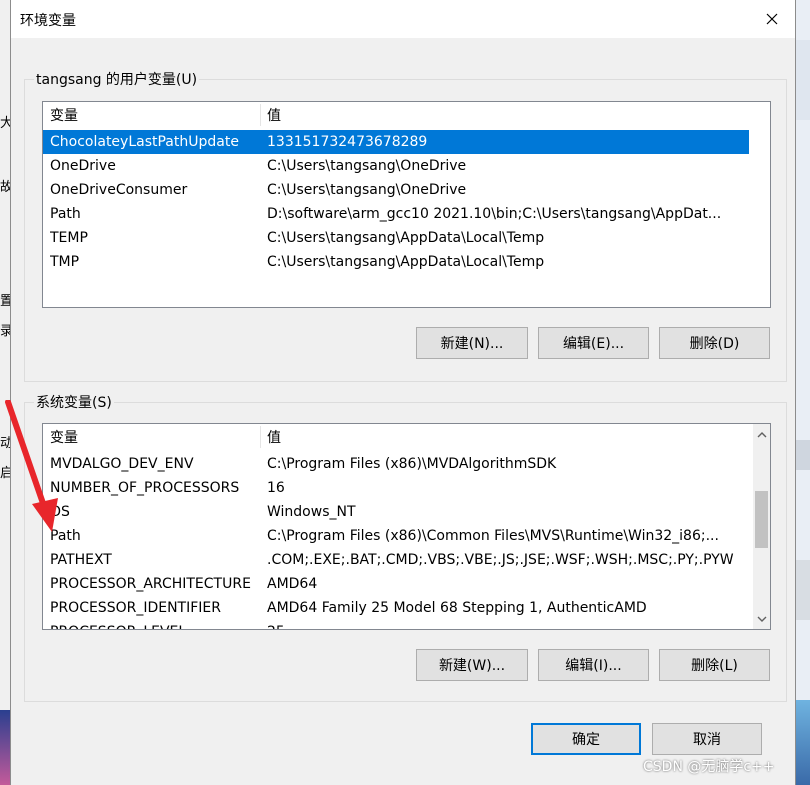  I want to click on scroll-up-button, so click(761, 434).